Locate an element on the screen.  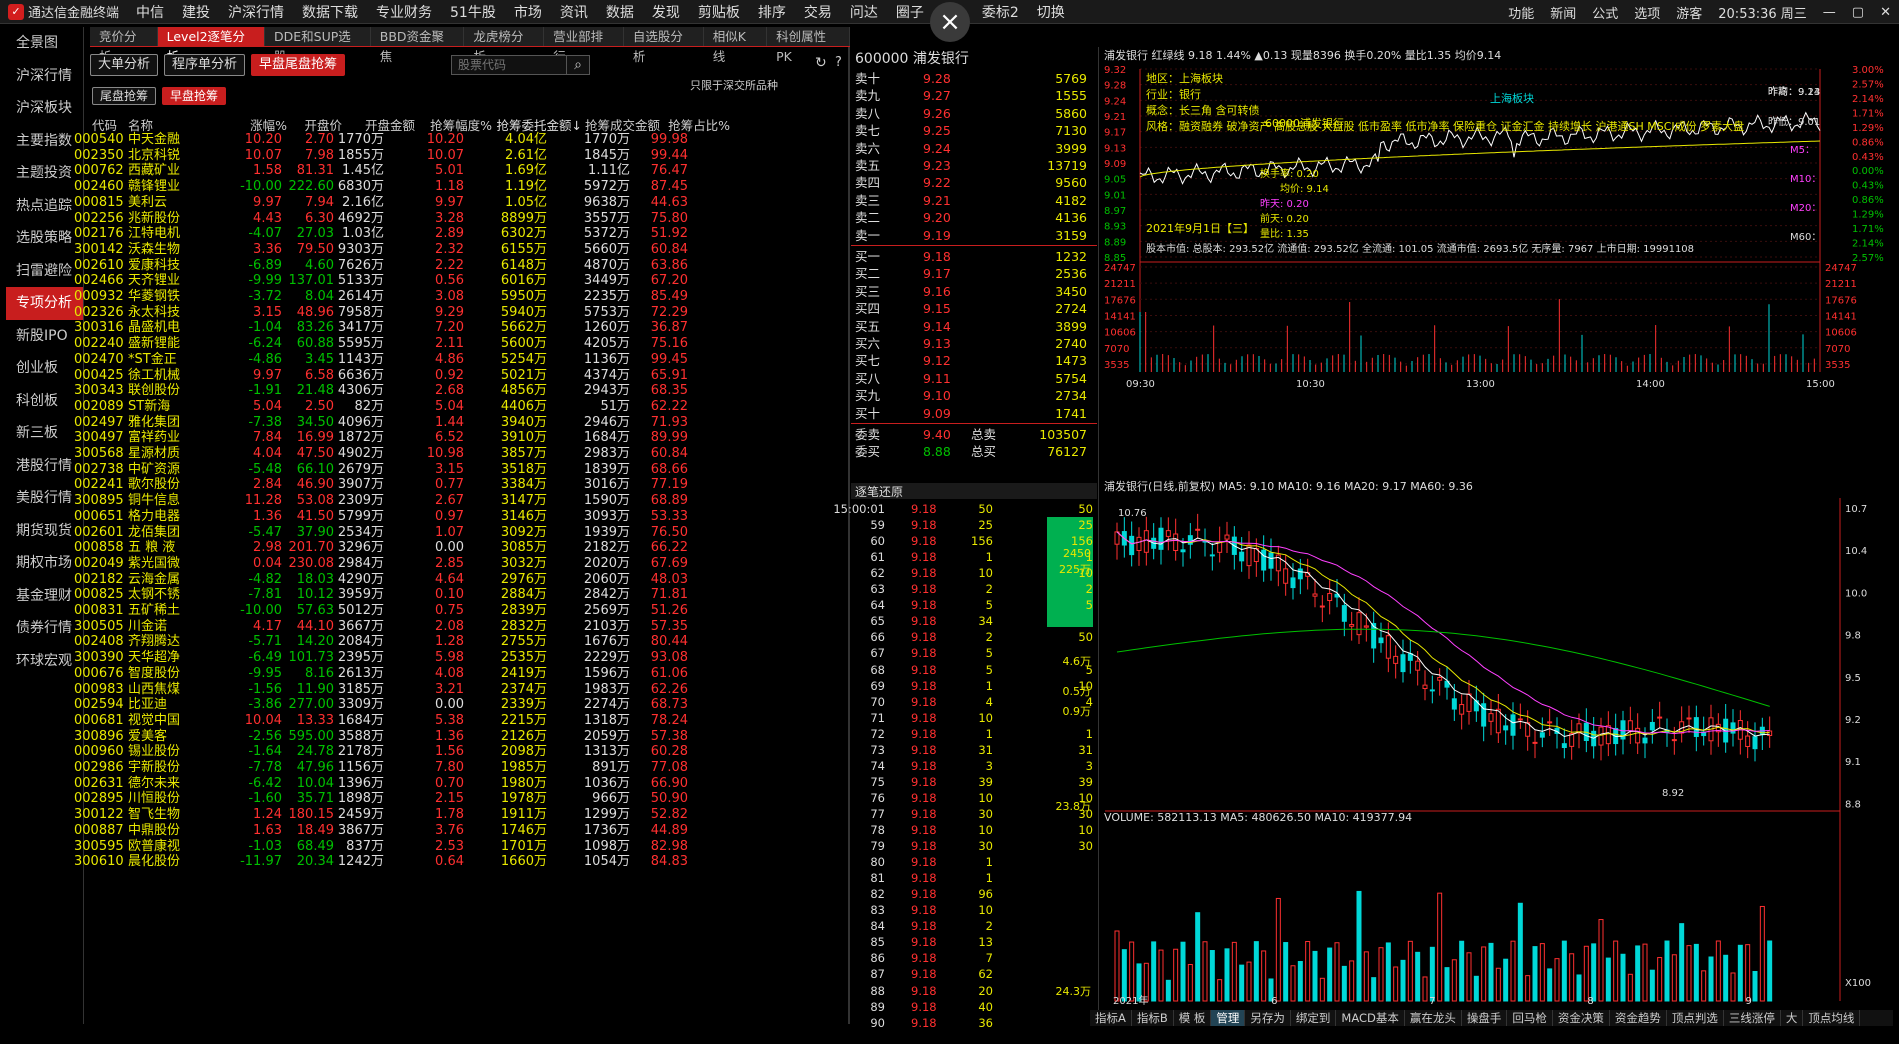
stock-code-input is located at coordinates (509, 65).